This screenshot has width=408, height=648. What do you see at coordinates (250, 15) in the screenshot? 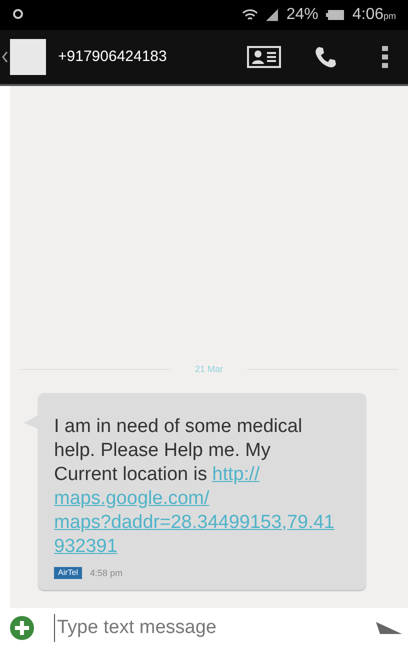
I see `wifi-icon` at bounding box center [250, 15].